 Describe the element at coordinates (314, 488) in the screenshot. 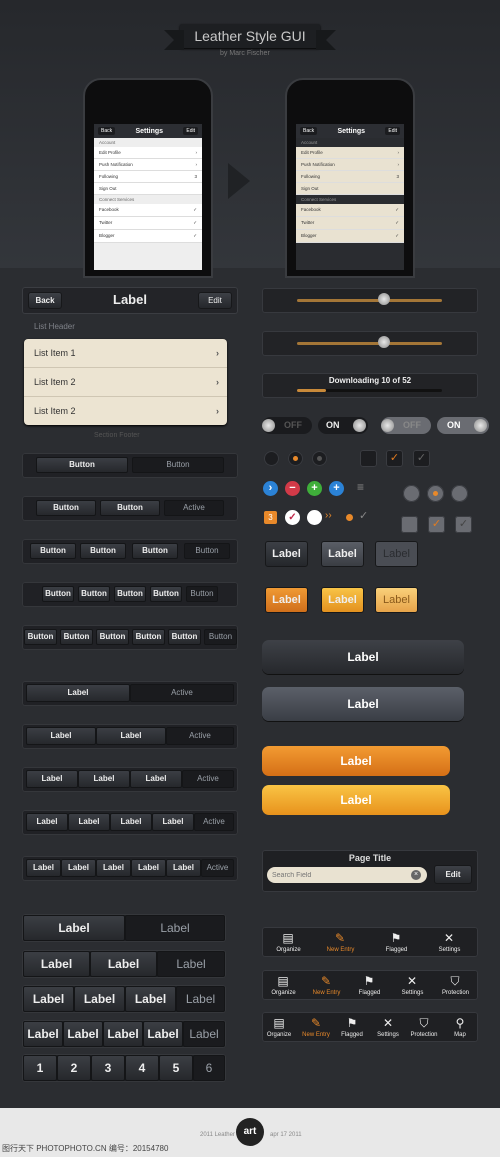

I see `add-green-icon: +` at that location.